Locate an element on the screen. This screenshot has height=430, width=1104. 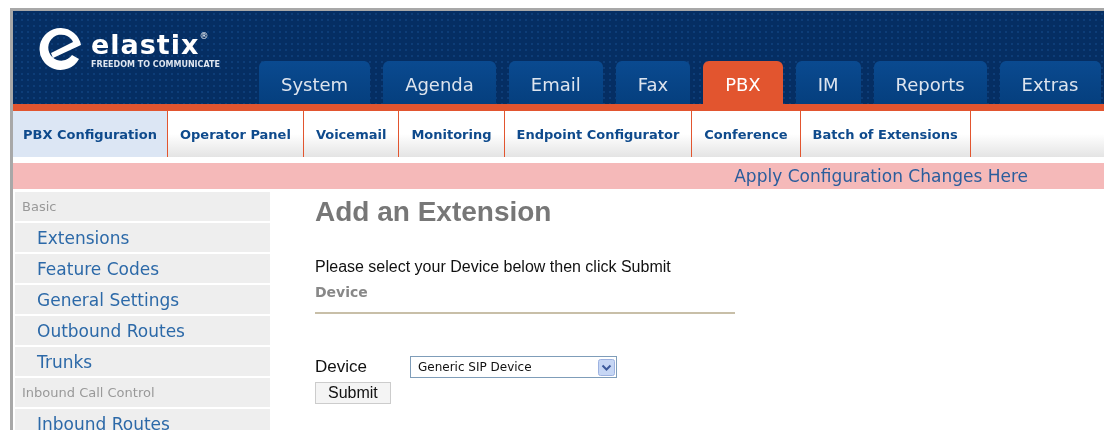
menu-tab: Reports is located at coordinates (930, 82).